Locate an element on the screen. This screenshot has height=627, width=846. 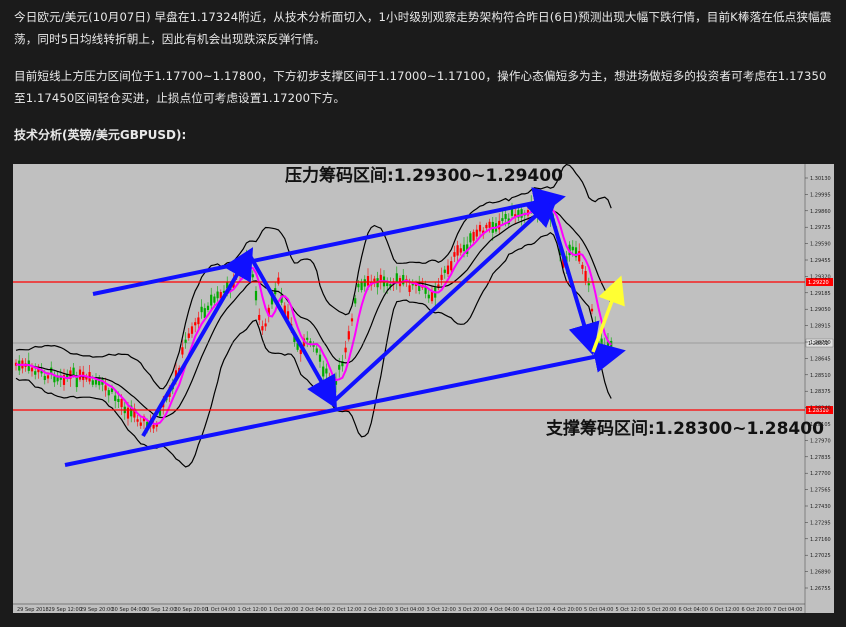
resistance-price-value: 1.29220 is located at coordinates (818, 283).